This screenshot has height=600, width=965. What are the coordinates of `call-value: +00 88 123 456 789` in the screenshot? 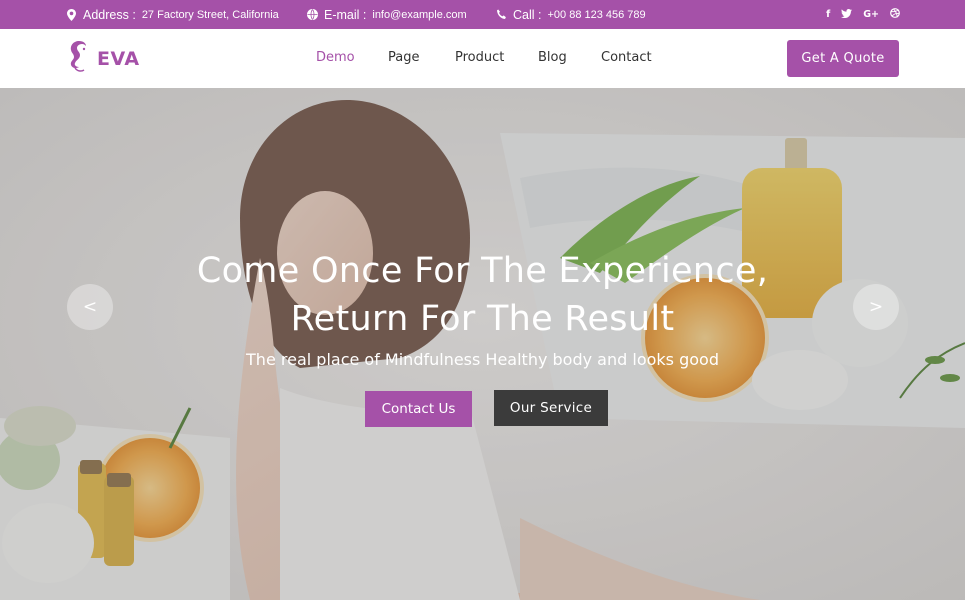 It's located at (596, 15).